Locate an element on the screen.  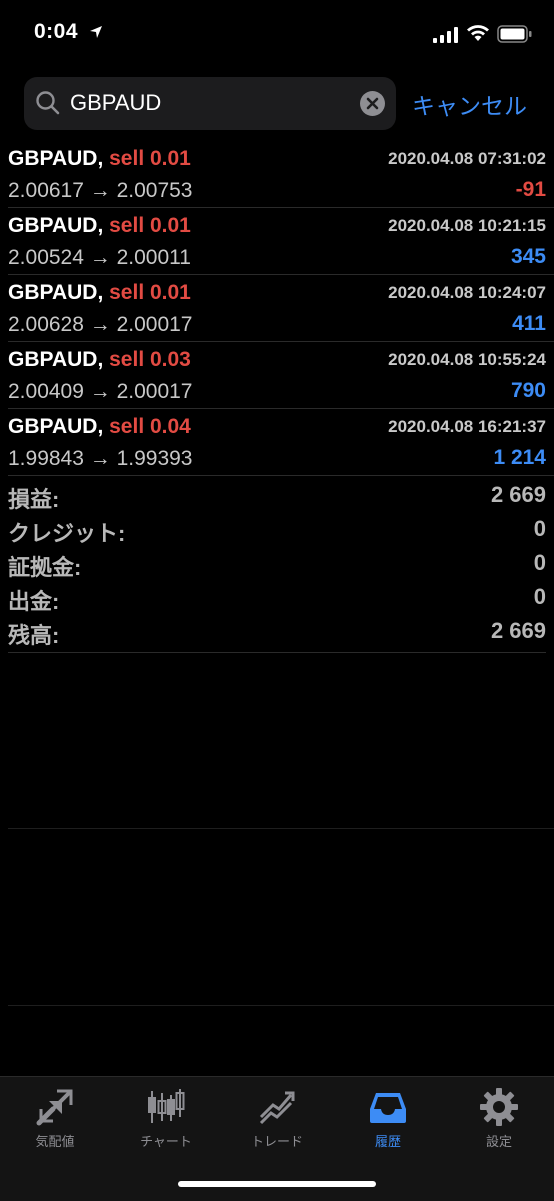
trade-datetime: 2020.04.08 10:55:24 is located at coordinates (467, 359).